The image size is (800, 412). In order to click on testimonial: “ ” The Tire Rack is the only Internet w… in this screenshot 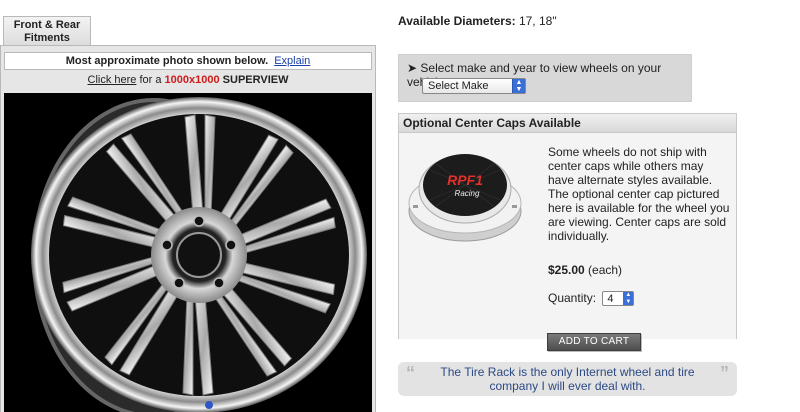, I will do `click(567, 379)`.